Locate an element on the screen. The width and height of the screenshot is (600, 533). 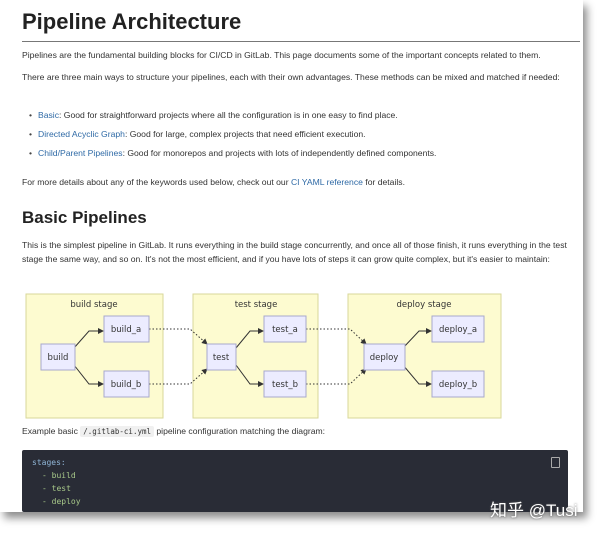
node-build: build is located at coordinates (58, 358).